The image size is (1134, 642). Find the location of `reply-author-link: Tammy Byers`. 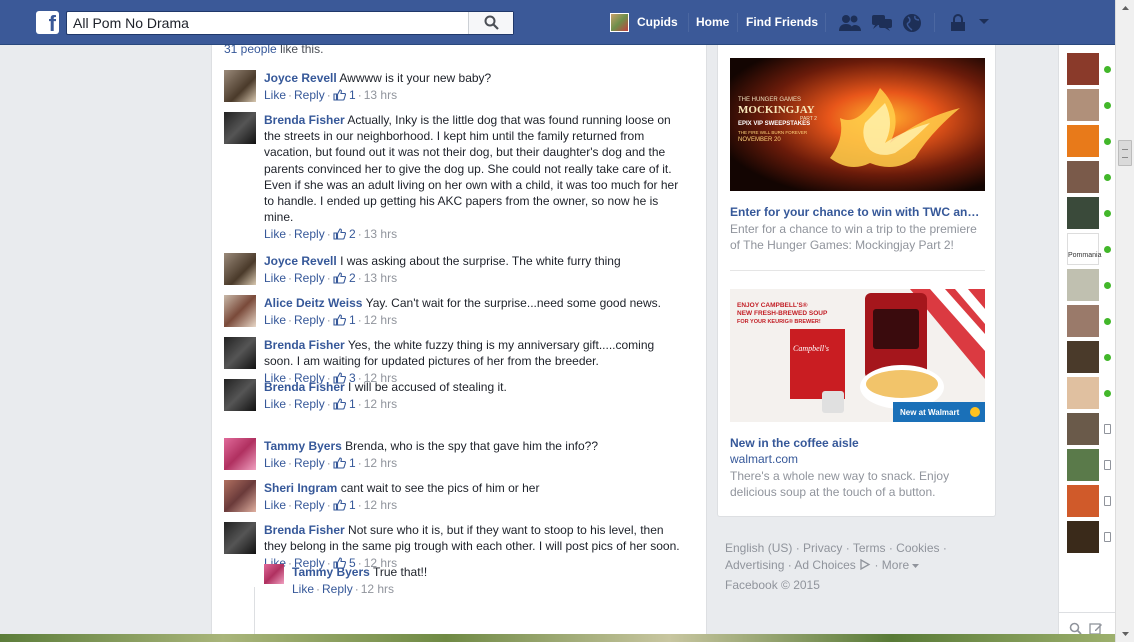

reply-author-link: Tammy Byers is located at coordinates (331, 572).